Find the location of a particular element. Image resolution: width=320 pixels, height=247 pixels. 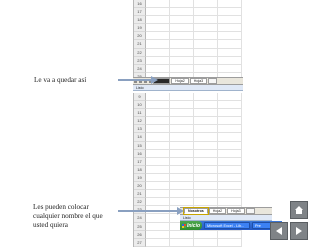

start-button: Inicio is located at coordinates (191, 225).